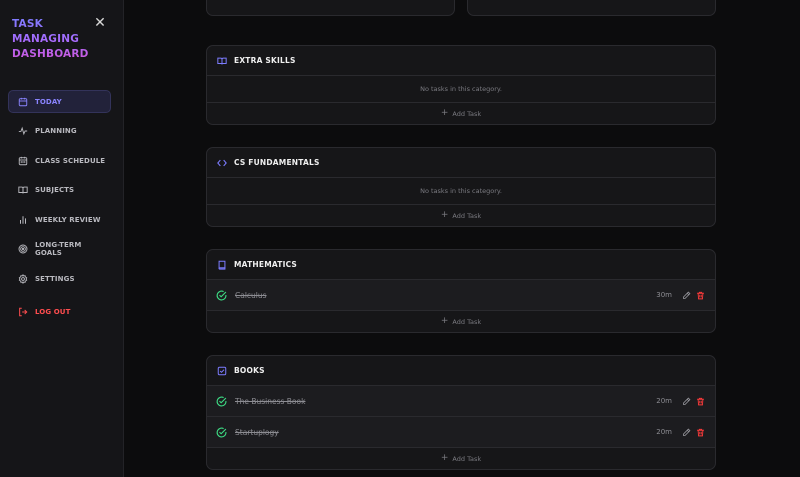 The height and width of the screenshot is (477, 800). What do you see at coordinates (23, 311) in the screenshot?
I see `logout-icon` at bounding box center [23, 311].